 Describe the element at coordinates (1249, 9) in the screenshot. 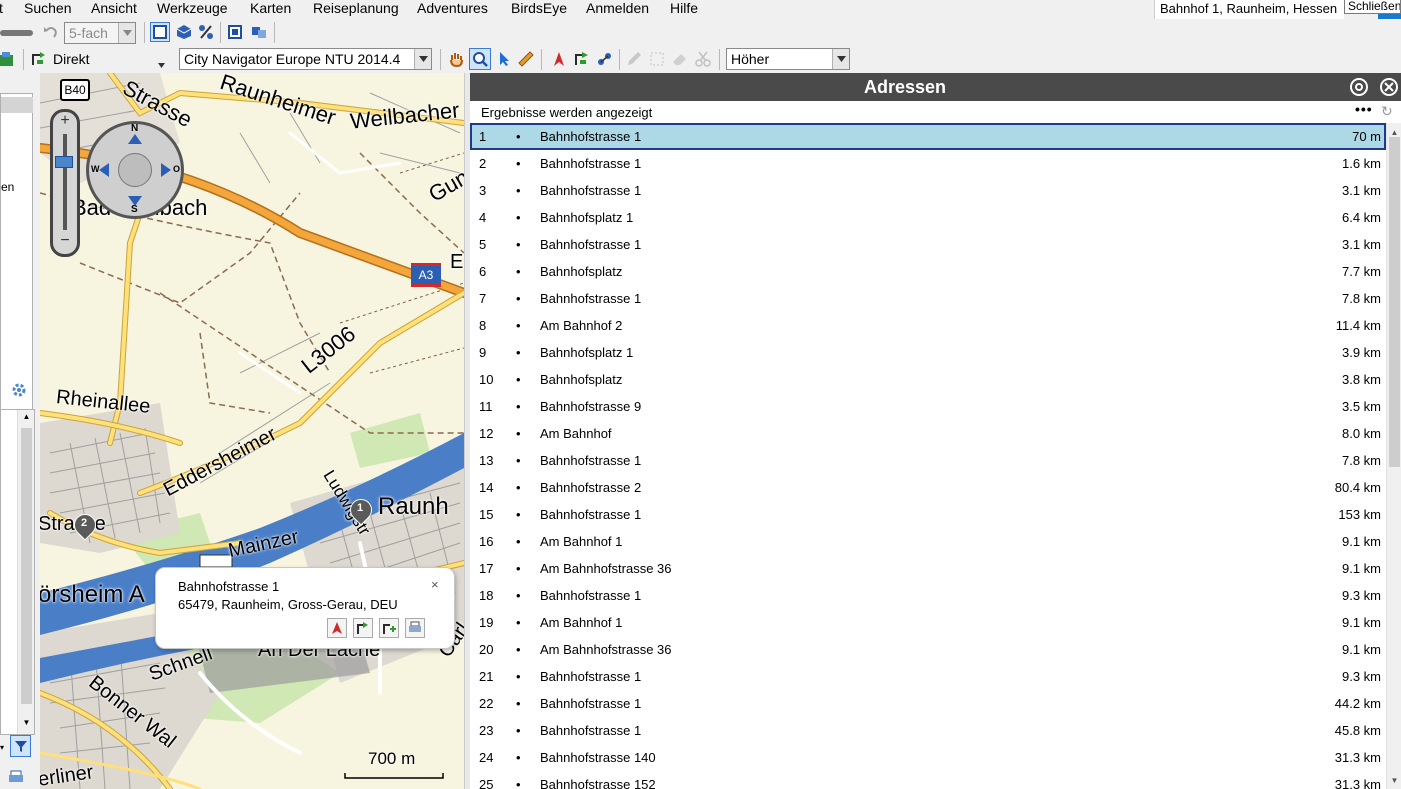

I see `search-field: Bahnhof 1, Raunheim, Hessen` at that location.